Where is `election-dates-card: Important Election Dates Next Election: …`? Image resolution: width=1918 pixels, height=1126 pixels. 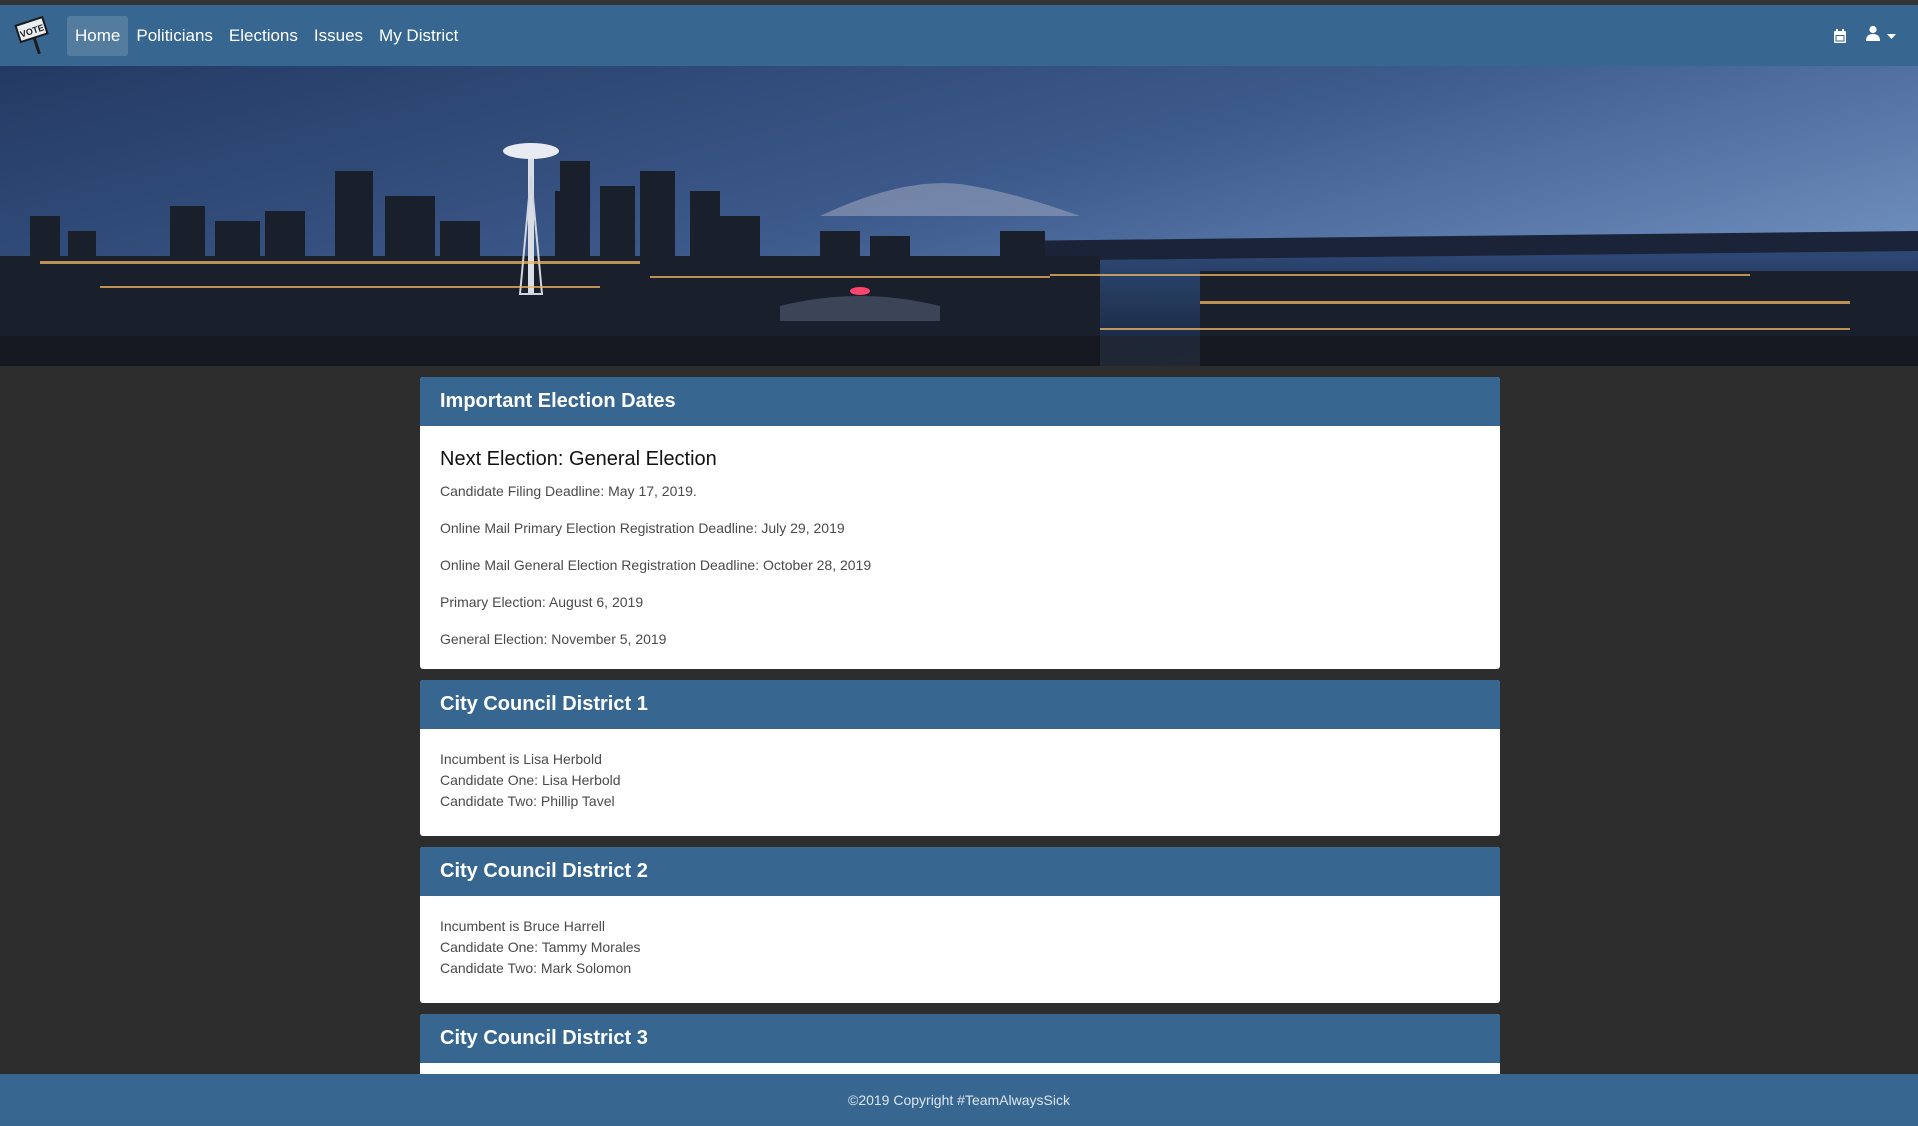 election-dates-card: Important Election Dates Next Election: … is located at coordinates (960, 523).